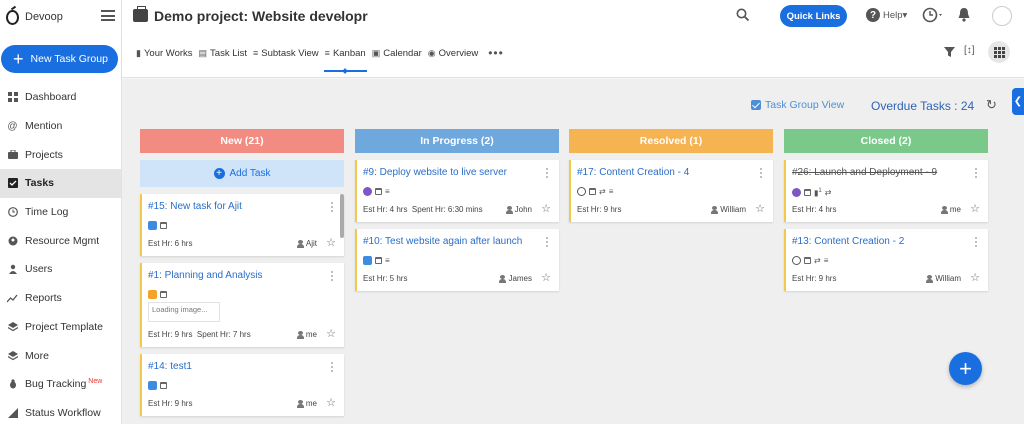 This screenshot has width=1024, height=424. Describe the element at coordinates (203, 52) in the screenshot. I see `list-icon: ▤` at that location.